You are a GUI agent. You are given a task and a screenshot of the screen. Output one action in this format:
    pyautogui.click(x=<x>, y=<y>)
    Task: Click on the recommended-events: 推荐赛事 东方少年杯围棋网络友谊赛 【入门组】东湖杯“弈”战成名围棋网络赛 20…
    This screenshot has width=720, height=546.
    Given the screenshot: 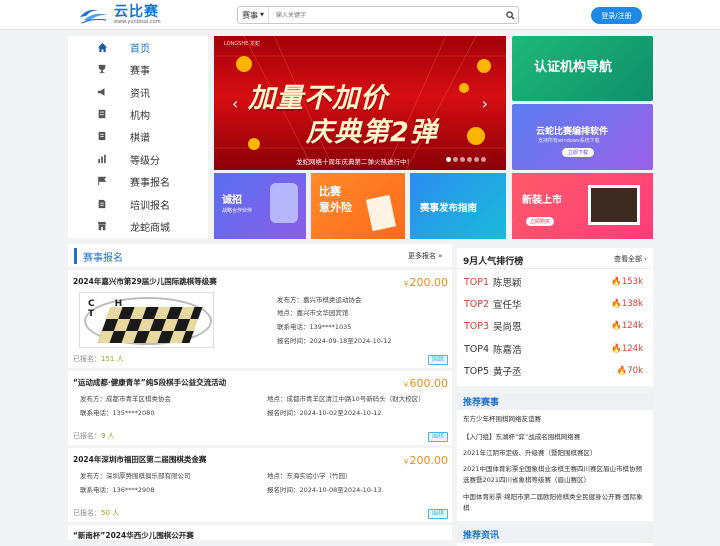 What is the action you would take?
    pyautogui.click(x=555, y=457)
    